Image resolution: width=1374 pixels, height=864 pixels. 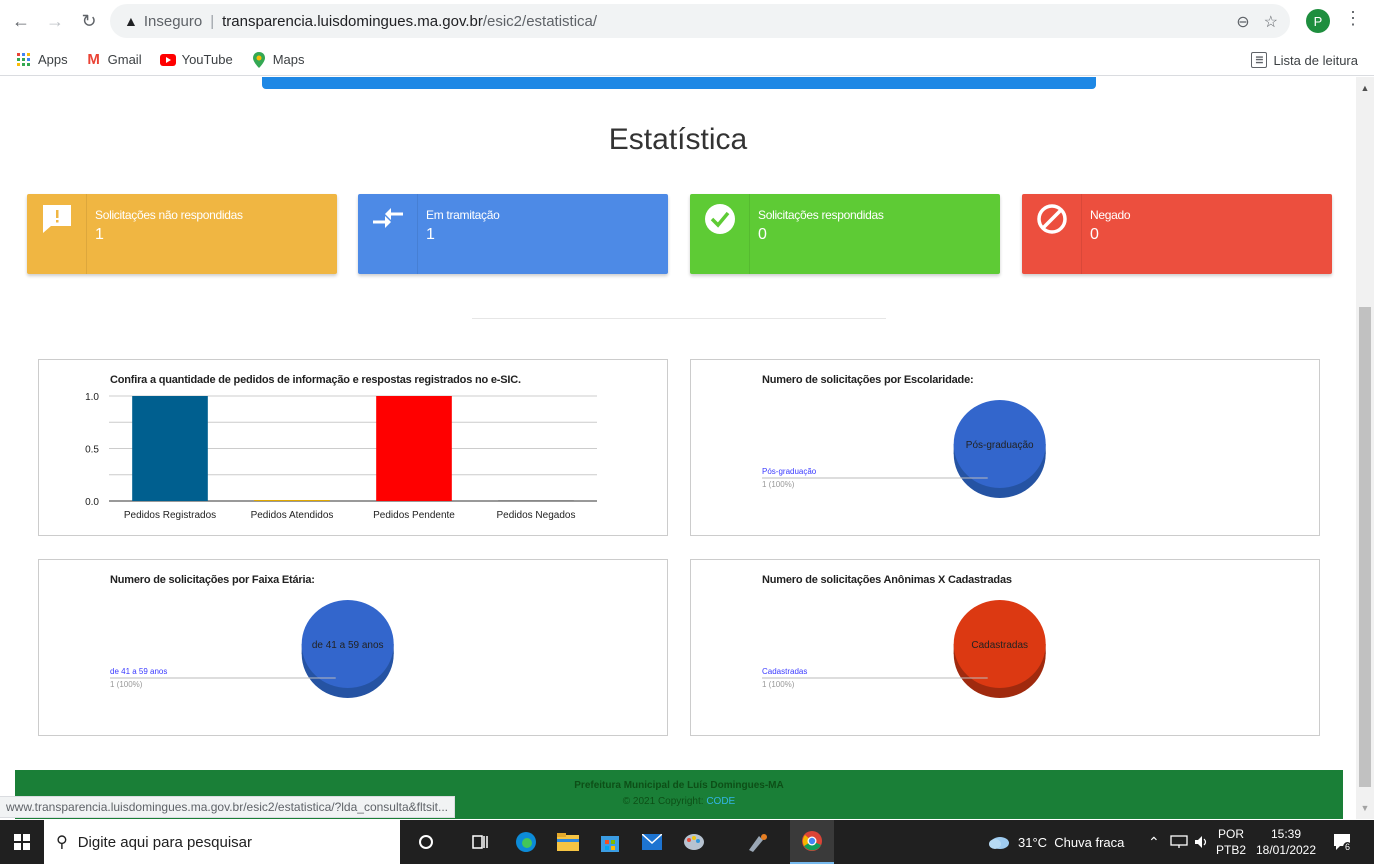 I want to click on tray-chevron-icon: ⌃, so click(x=1154, y=842).